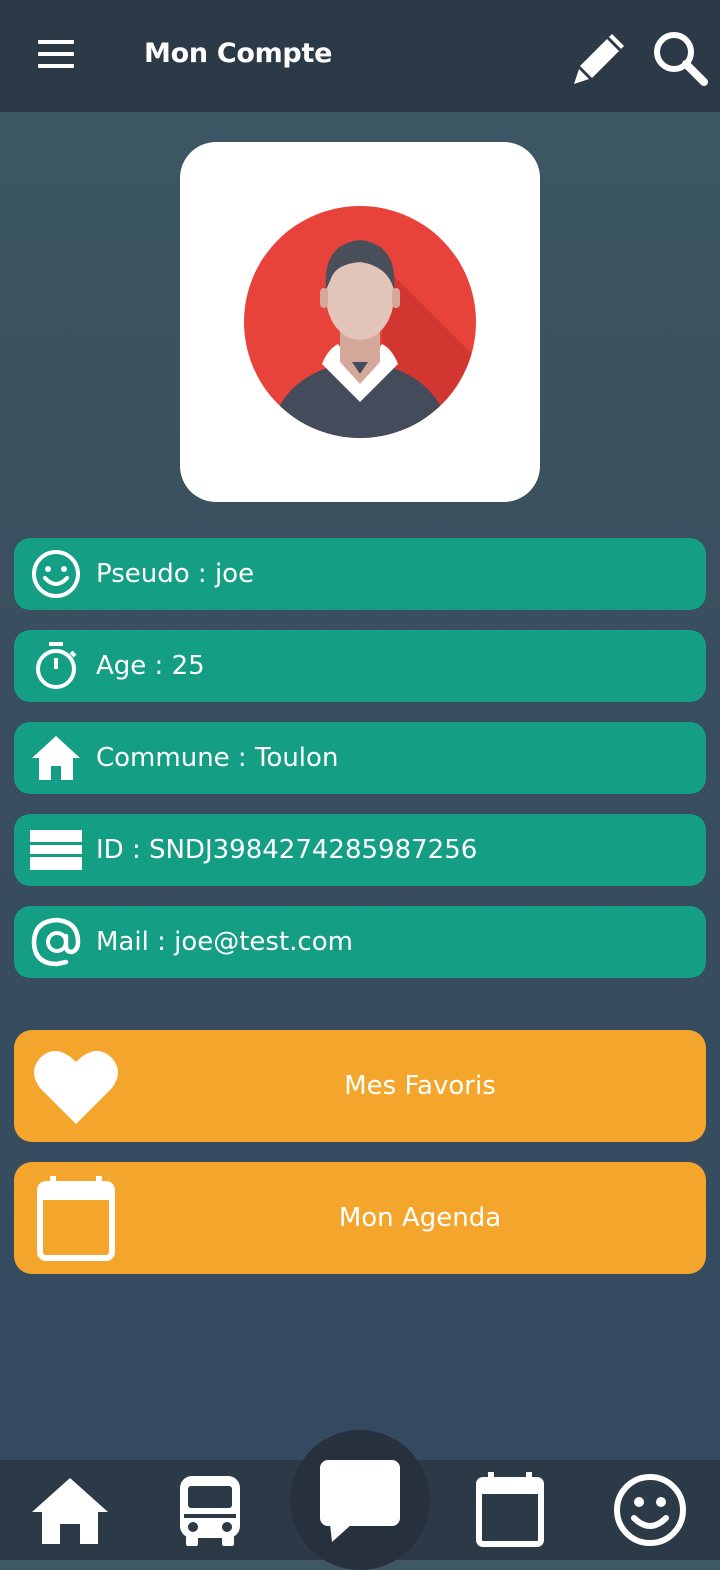 The width and height of the screenshot is (720, 1570). I want to click on app-bar: Mon Compte, so click(360, 56).